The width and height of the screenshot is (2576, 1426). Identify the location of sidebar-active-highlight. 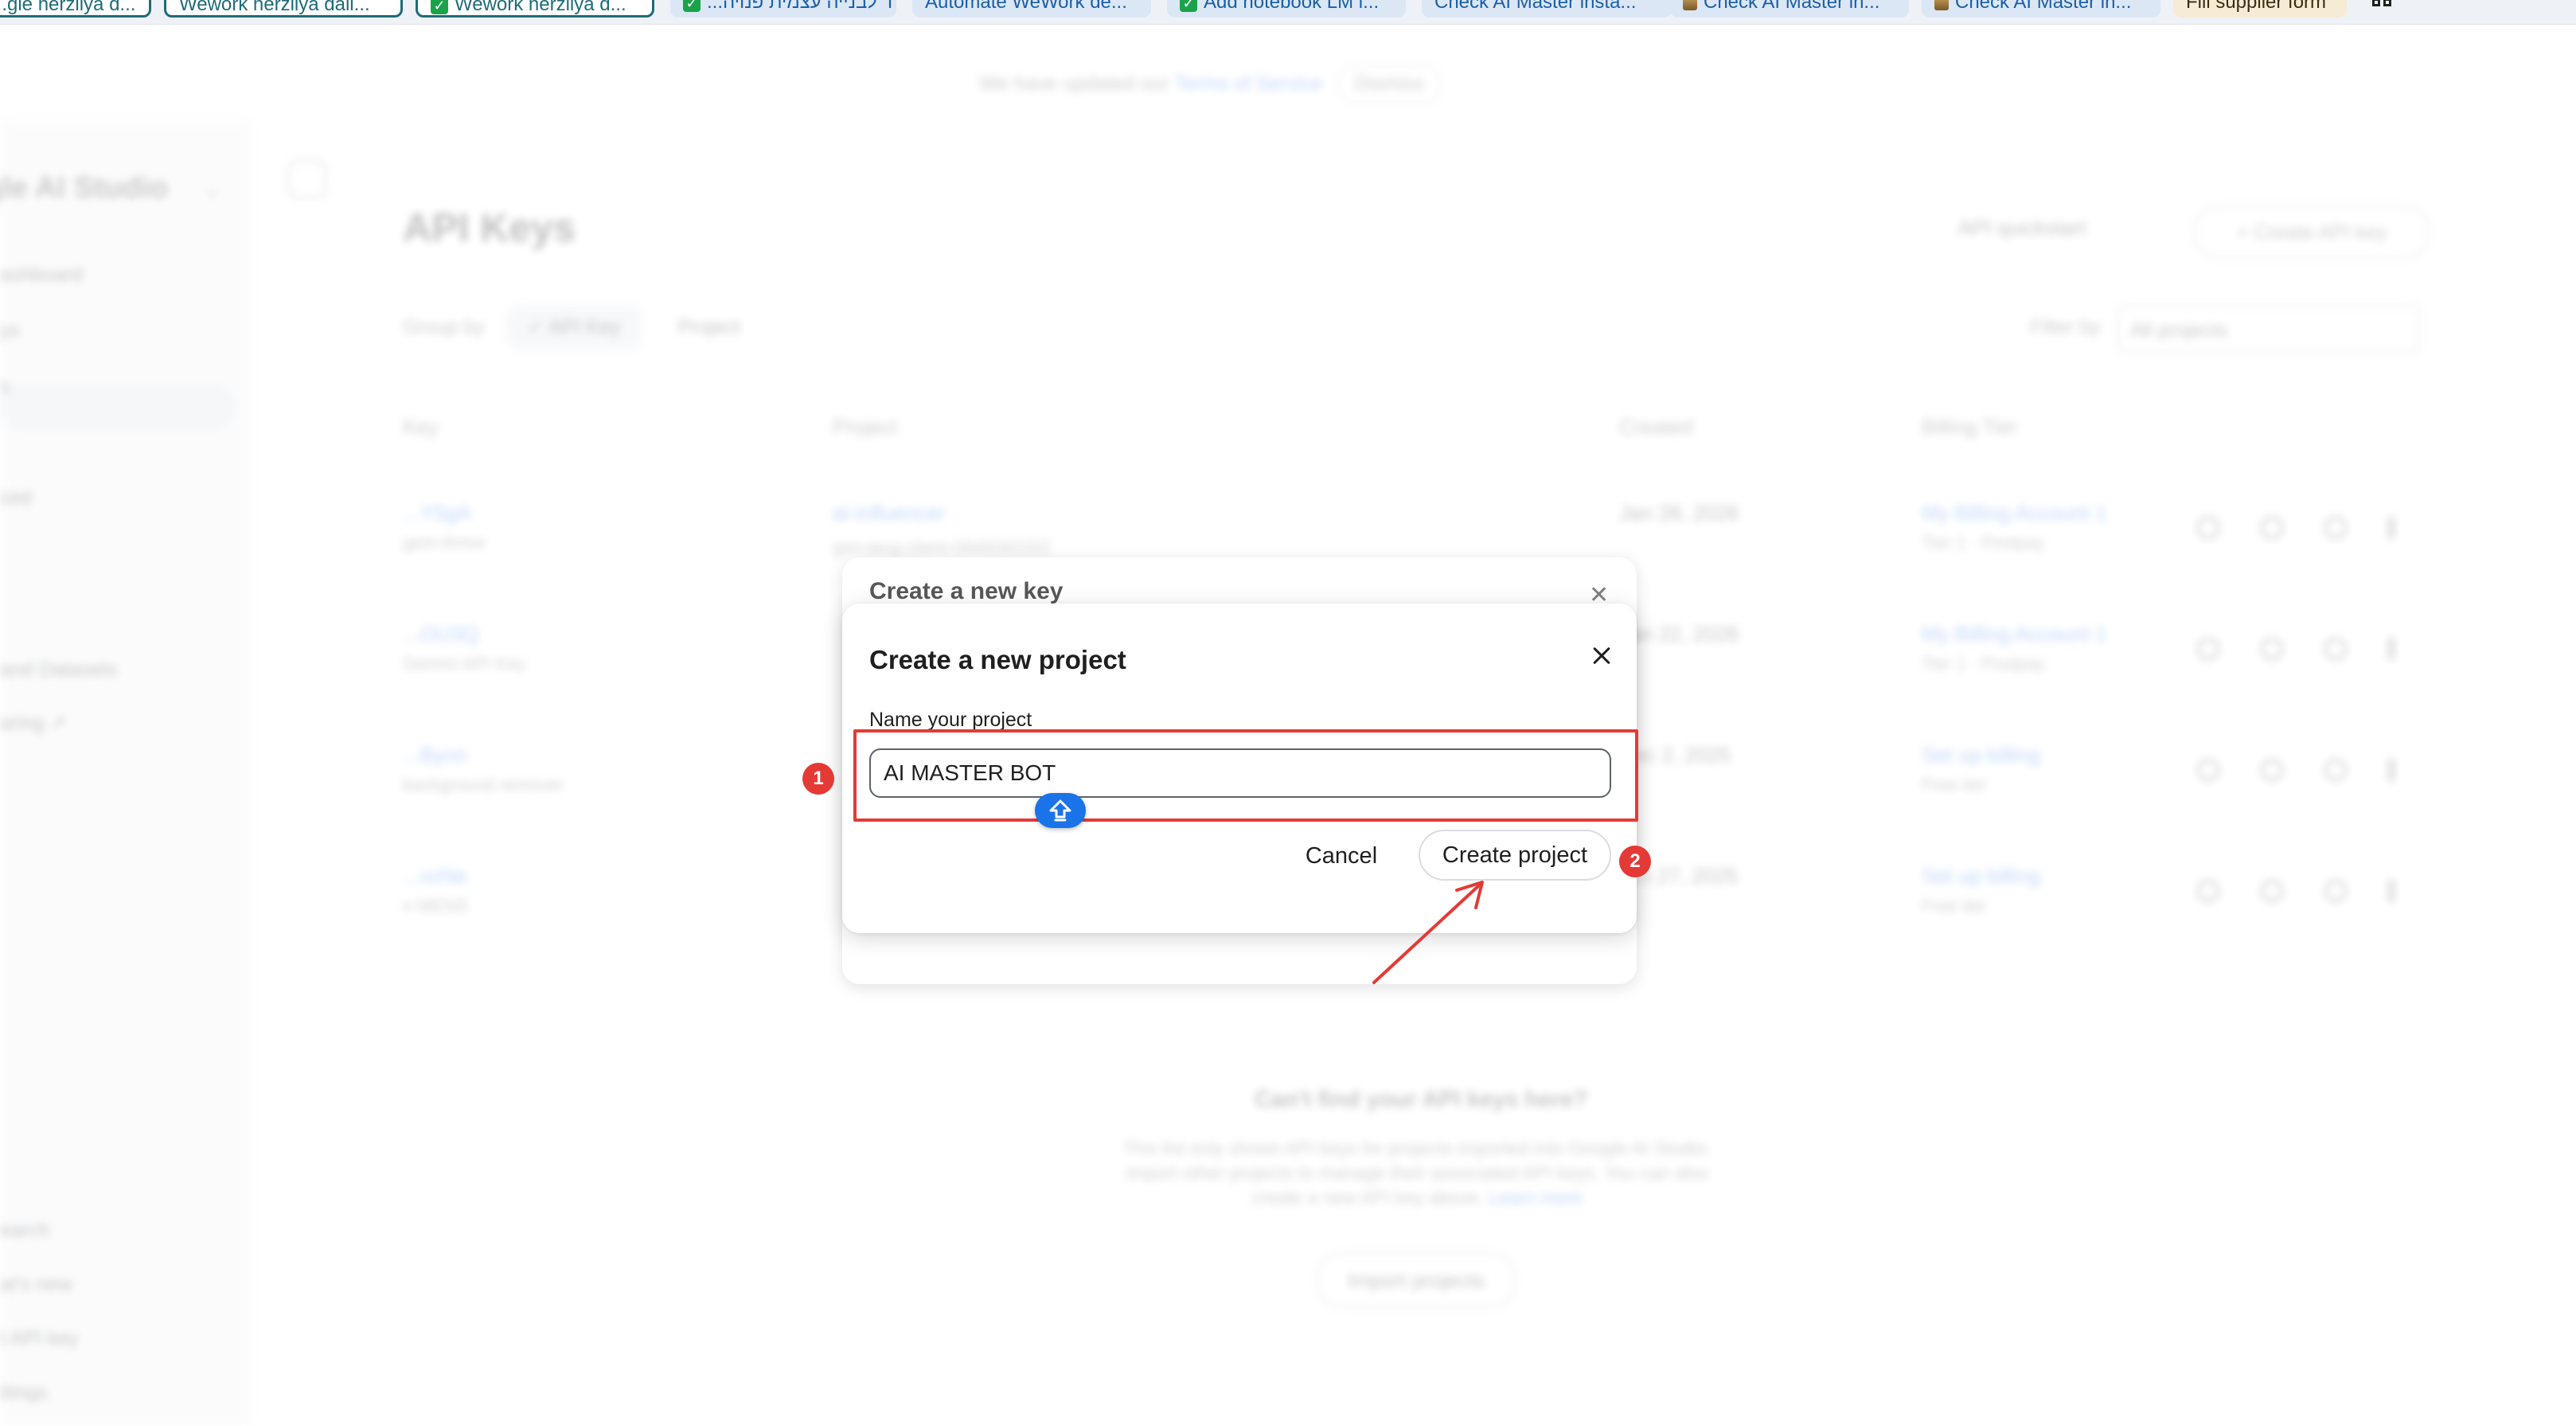
(118, 407).